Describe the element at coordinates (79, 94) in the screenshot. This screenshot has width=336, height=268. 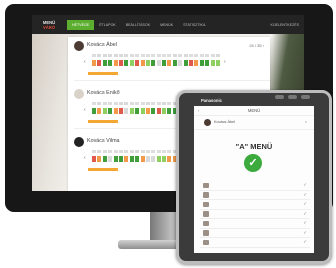
I see `avatar` at that location.